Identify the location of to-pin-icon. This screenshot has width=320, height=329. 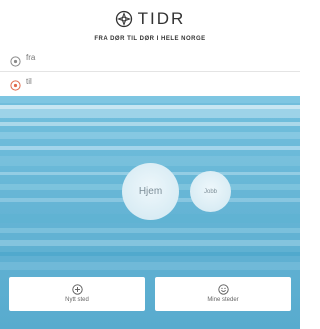
(15, 85).